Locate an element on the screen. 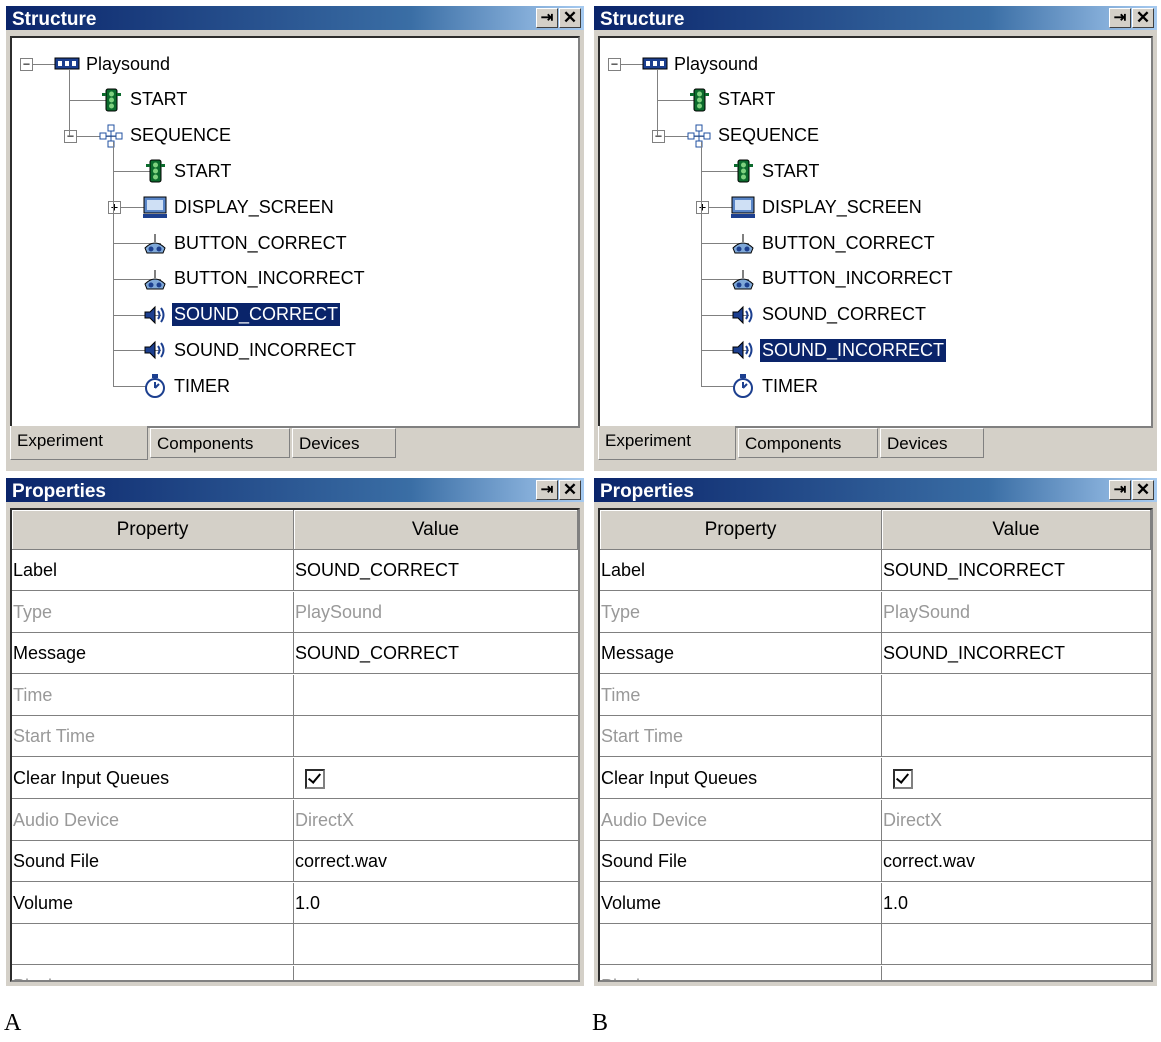  sequence-icon is located at coordinates (699, 136).